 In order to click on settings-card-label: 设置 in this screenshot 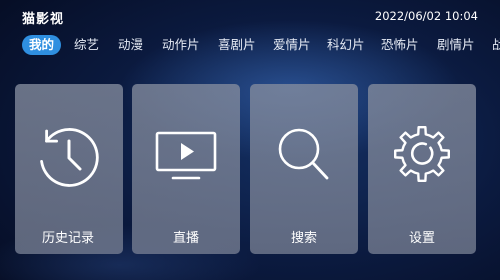, I will do `click(421, 238)`.